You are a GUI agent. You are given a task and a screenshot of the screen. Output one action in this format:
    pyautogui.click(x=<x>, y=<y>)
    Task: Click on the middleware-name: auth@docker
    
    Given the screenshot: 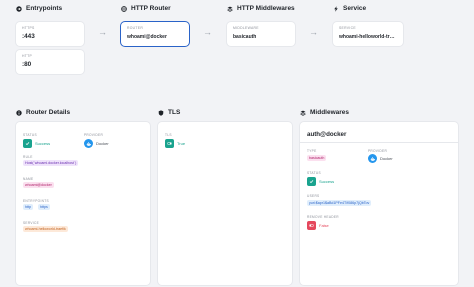 What is the action you would take?
    pyautogui.click(x=327, y=134)
    